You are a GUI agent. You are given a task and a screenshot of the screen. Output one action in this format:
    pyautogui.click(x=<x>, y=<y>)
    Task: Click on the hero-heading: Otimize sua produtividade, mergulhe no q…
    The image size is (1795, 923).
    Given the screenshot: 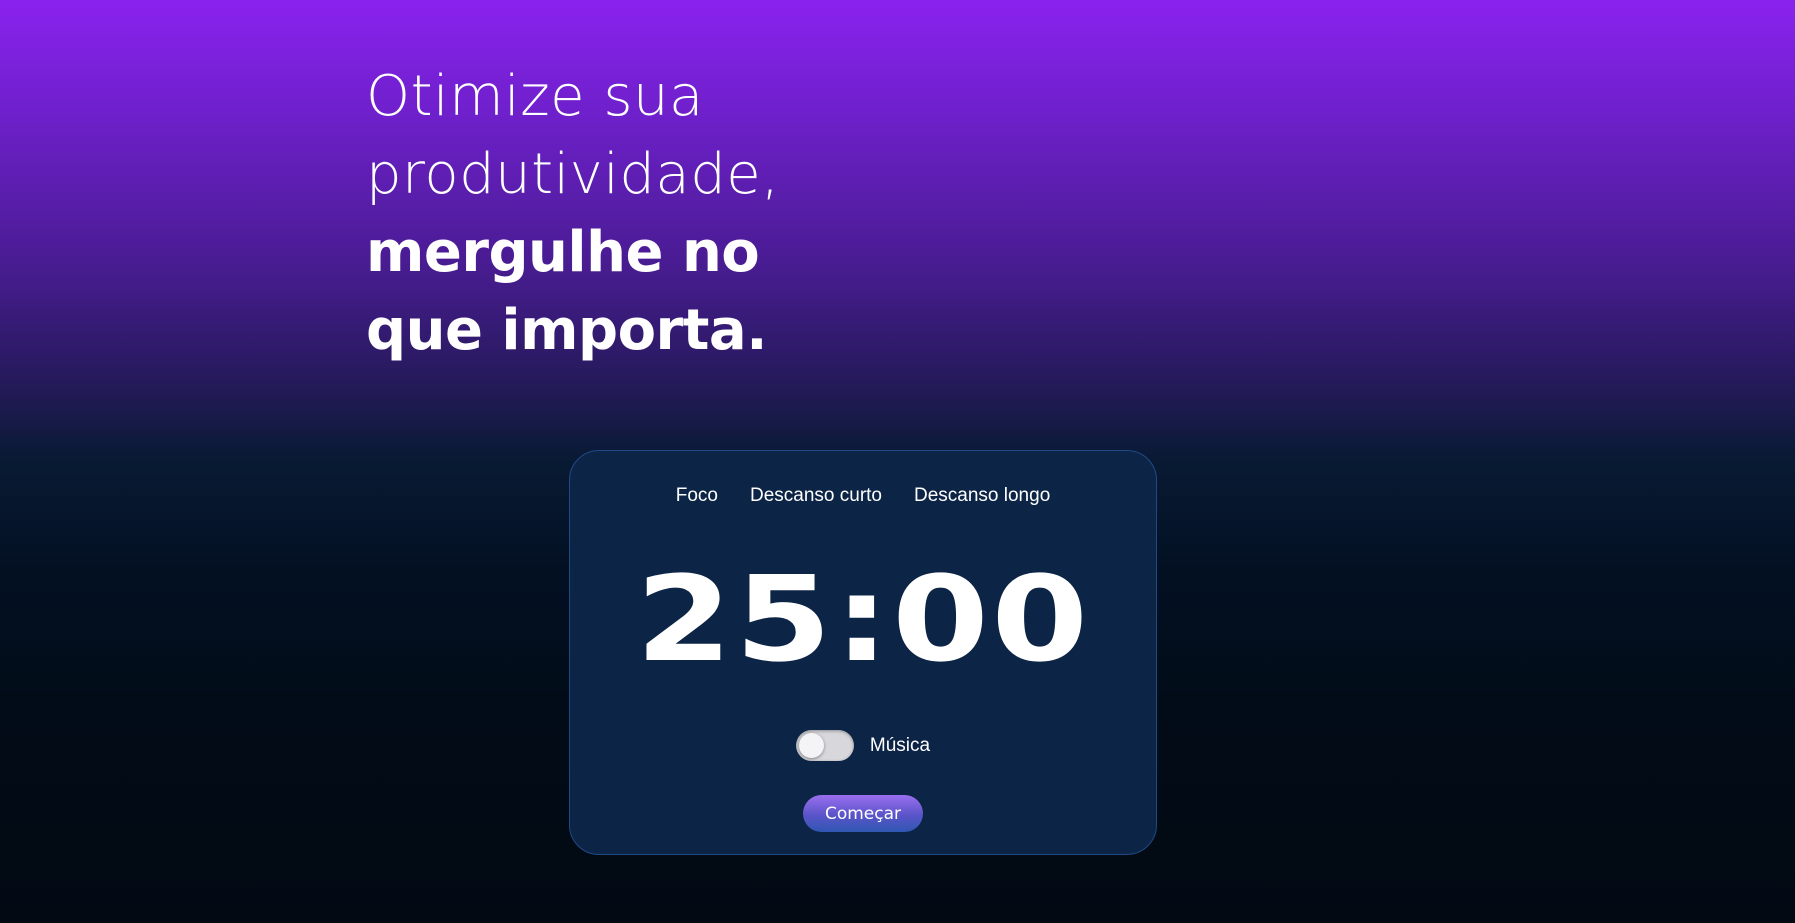 What is the action you would take?
    pyautogui.click(x=666, y=214)
    